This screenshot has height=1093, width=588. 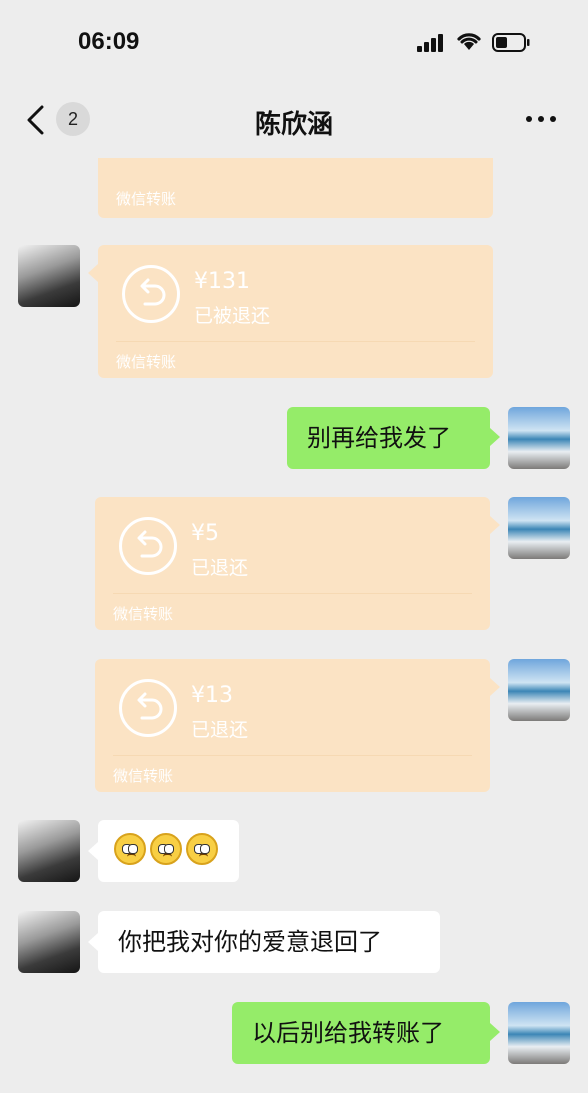 I want to click on battery-icon, so click(x=511, y=42).